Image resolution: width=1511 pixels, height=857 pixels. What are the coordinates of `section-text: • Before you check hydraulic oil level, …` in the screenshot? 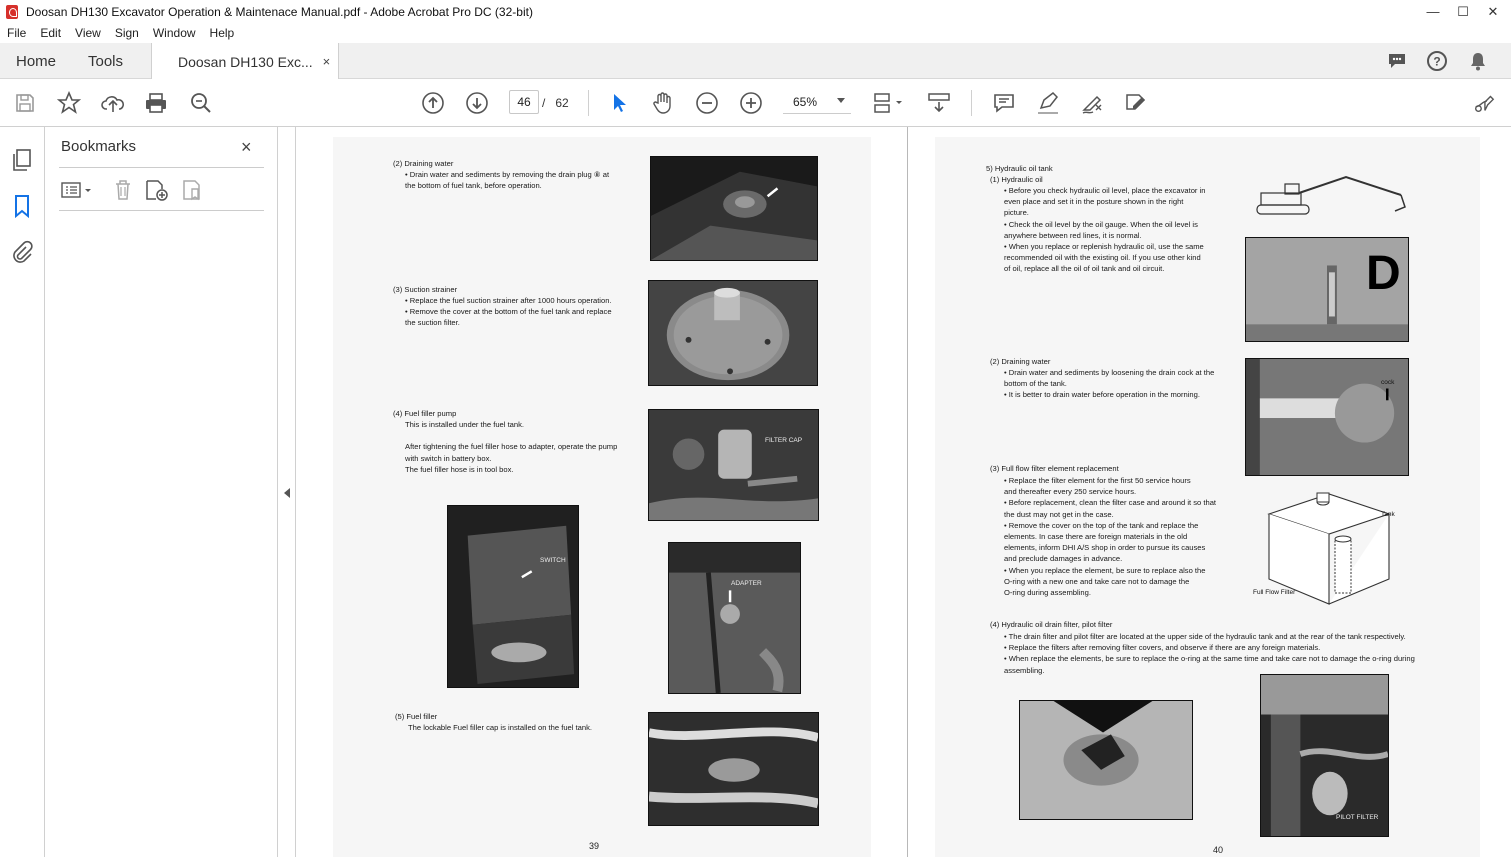 It's located at (1105, 230).